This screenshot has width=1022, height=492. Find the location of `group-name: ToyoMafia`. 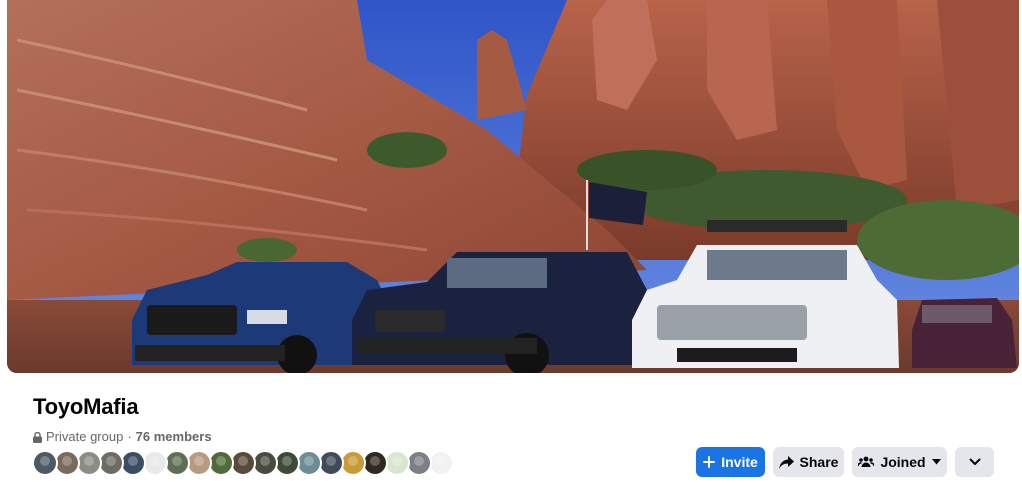

group-name: ToyoMafia is located at coordinates (86, 407).